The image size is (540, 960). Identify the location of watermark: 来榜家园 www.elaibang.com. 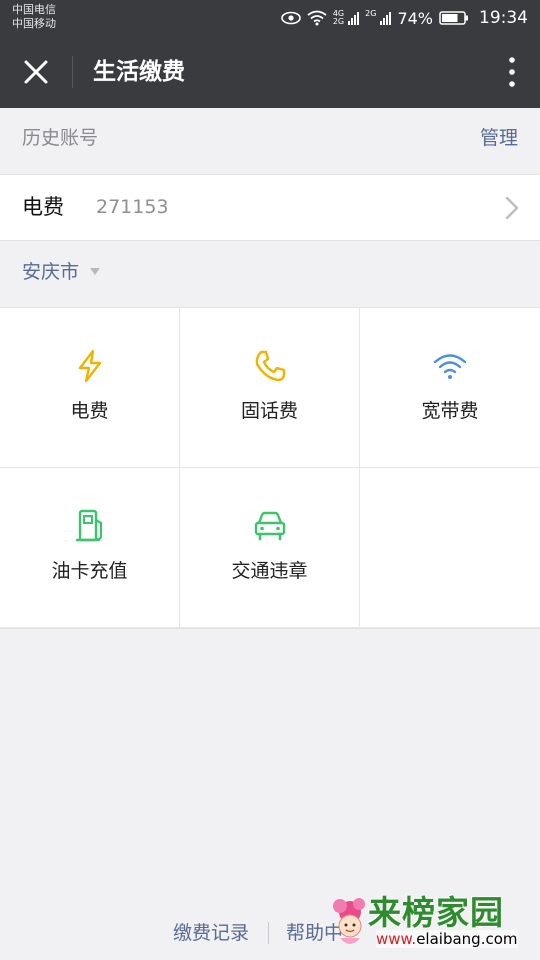
(431, 922).